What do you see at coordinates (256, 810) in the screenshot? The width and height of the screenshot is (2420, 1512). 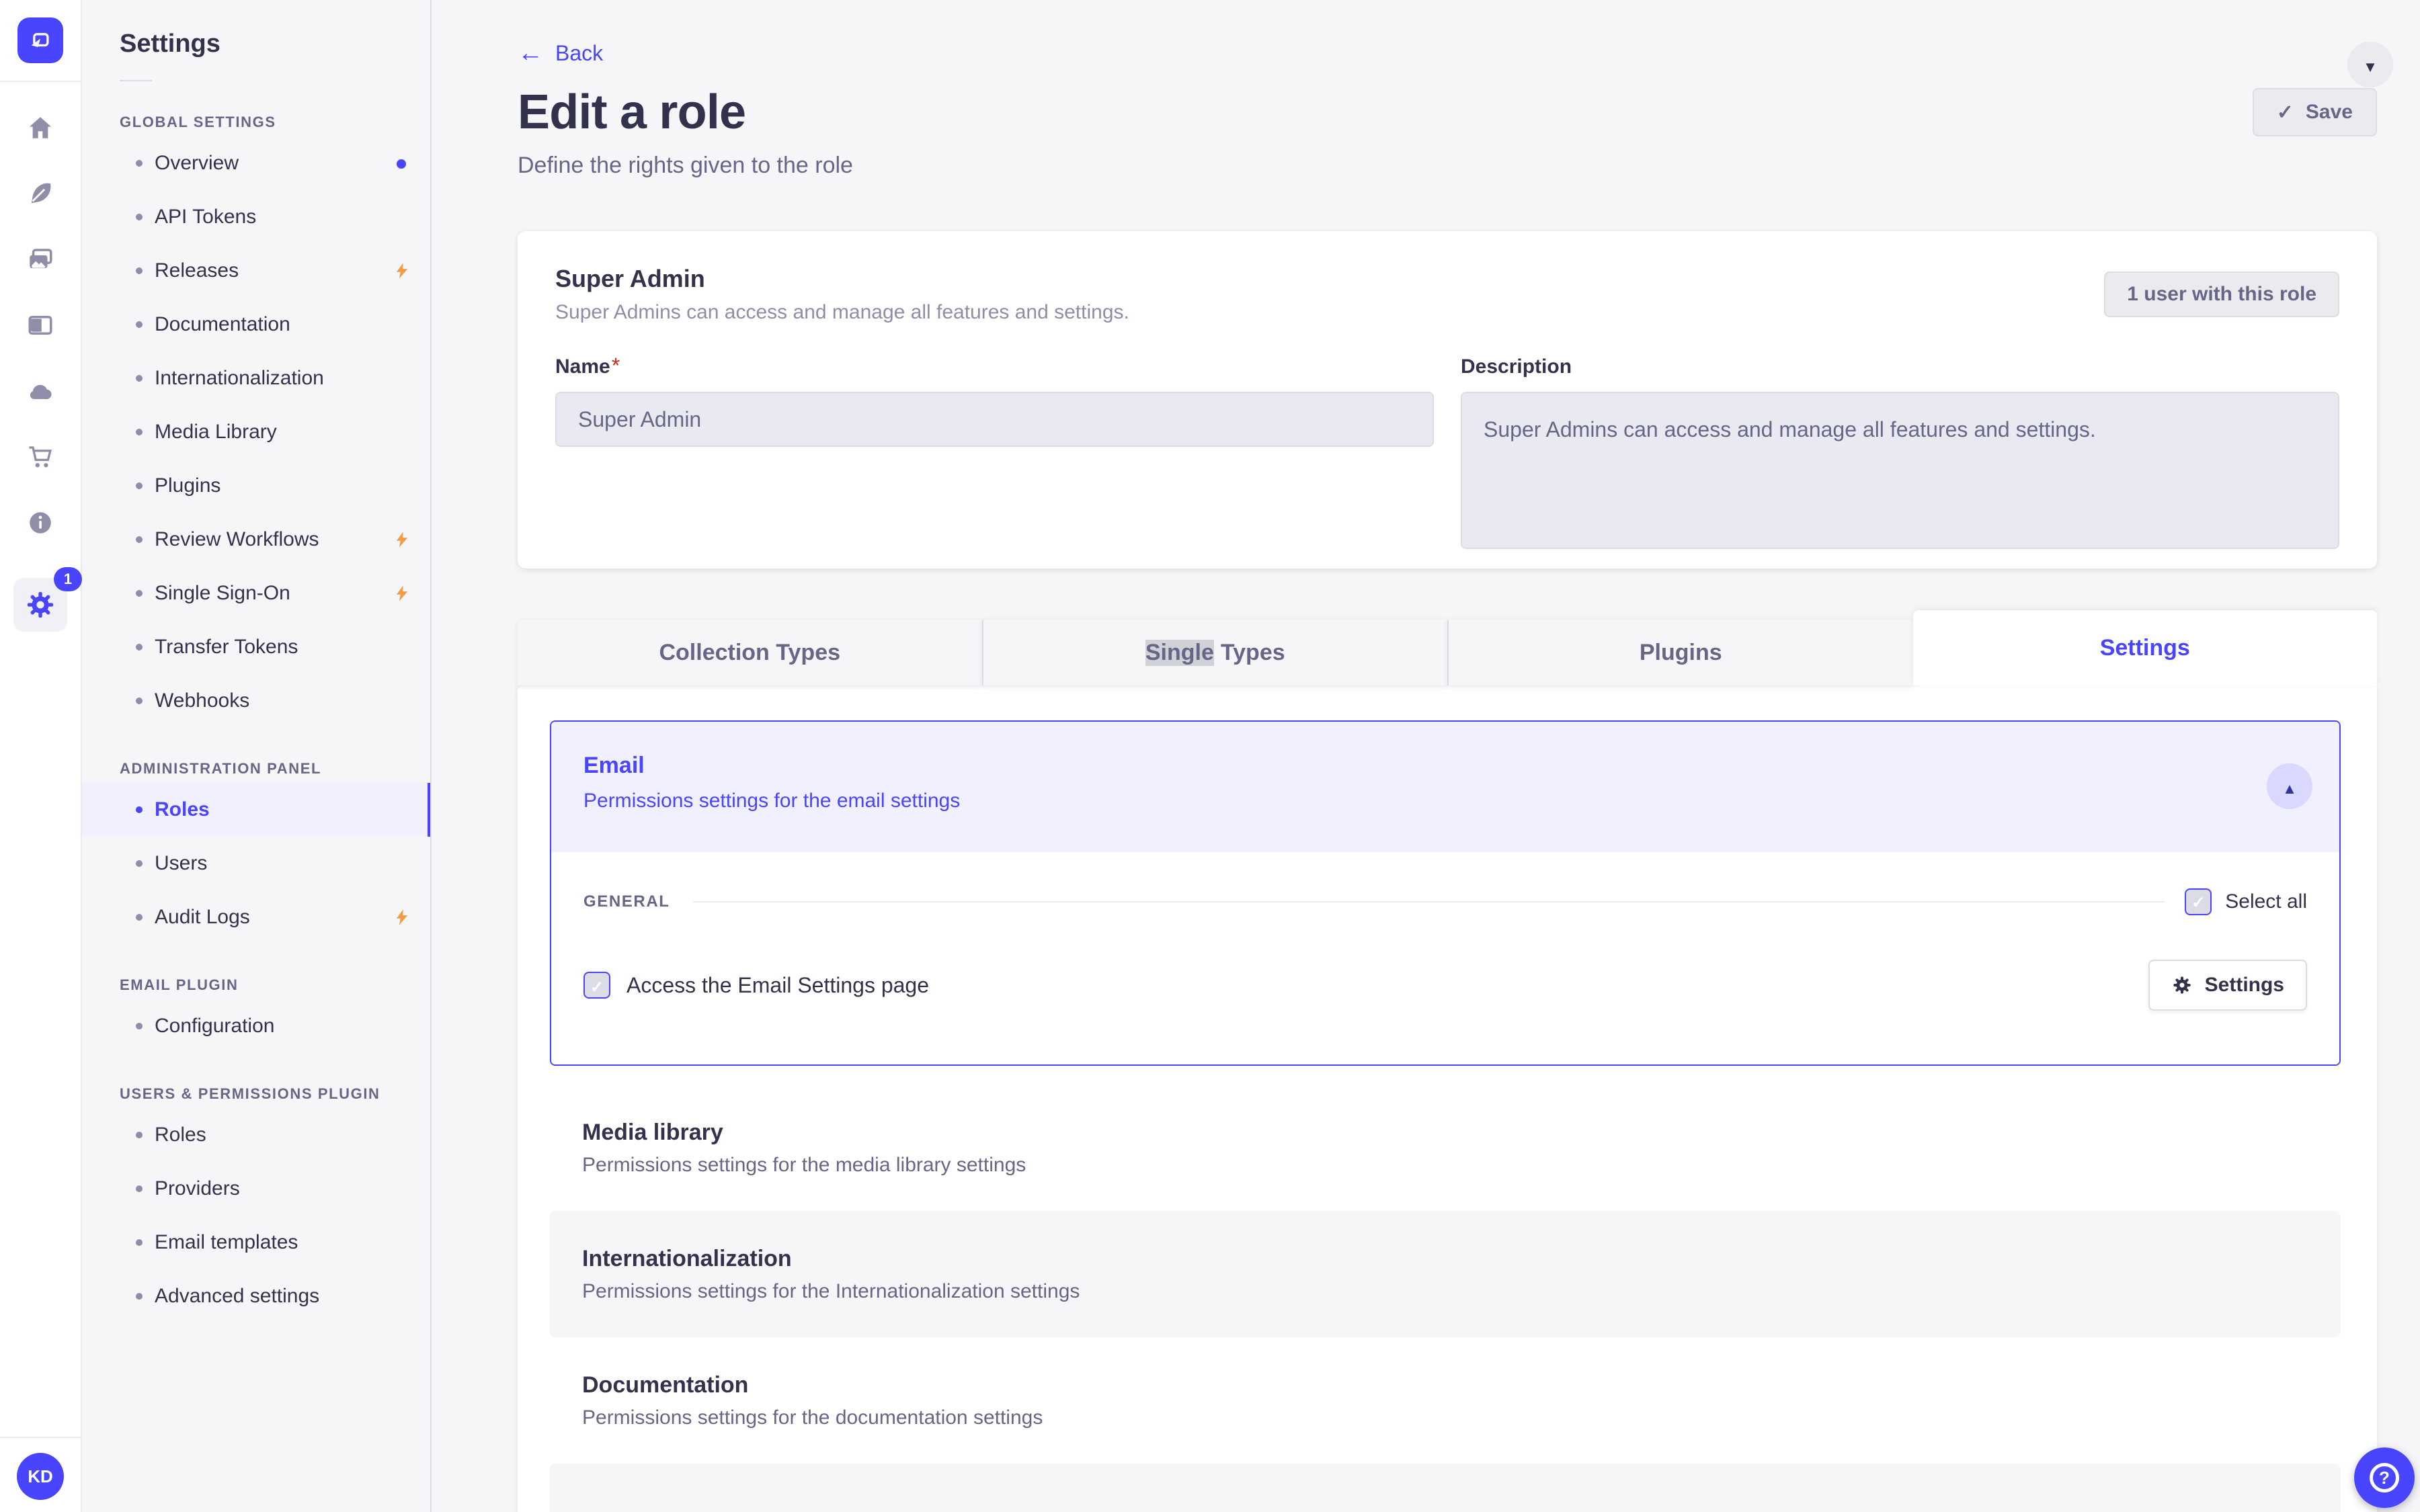 I see `sidebar-item-roles-admin: Roles` at bounding box center [256, 810].